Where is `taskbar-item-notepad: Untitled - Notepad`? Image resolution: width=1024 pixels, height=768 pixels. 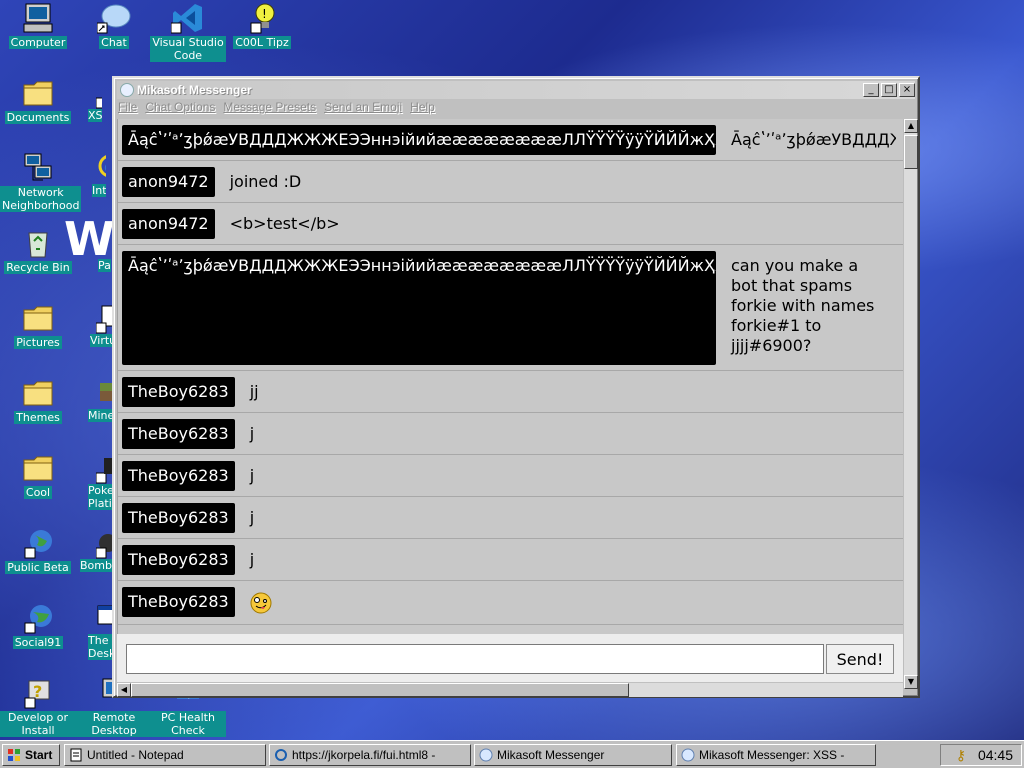
taskbar-item-notepad: Untitled - Notepad is located at coordinates (165, 755).